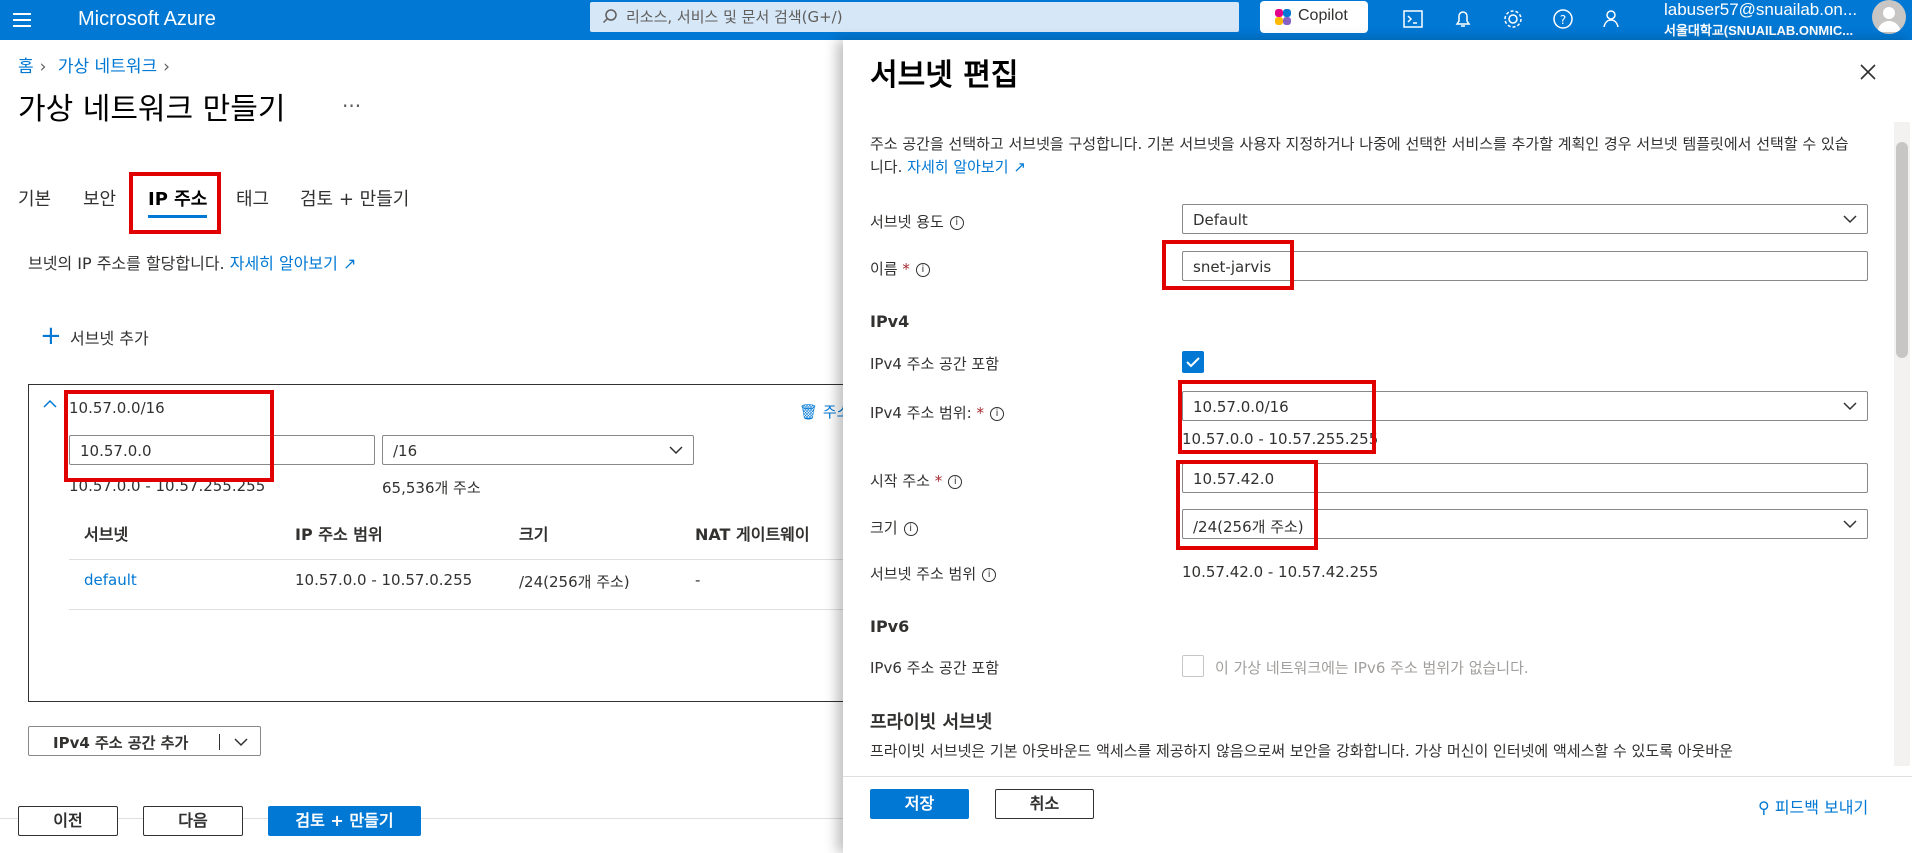 Image resolution: width=1912 pixels, height=853 pixels. What do you see at coordinates (147, 19) in the screenshot?
I see `brand-title: Microsoft Azure` at bounding box center [147, 19].